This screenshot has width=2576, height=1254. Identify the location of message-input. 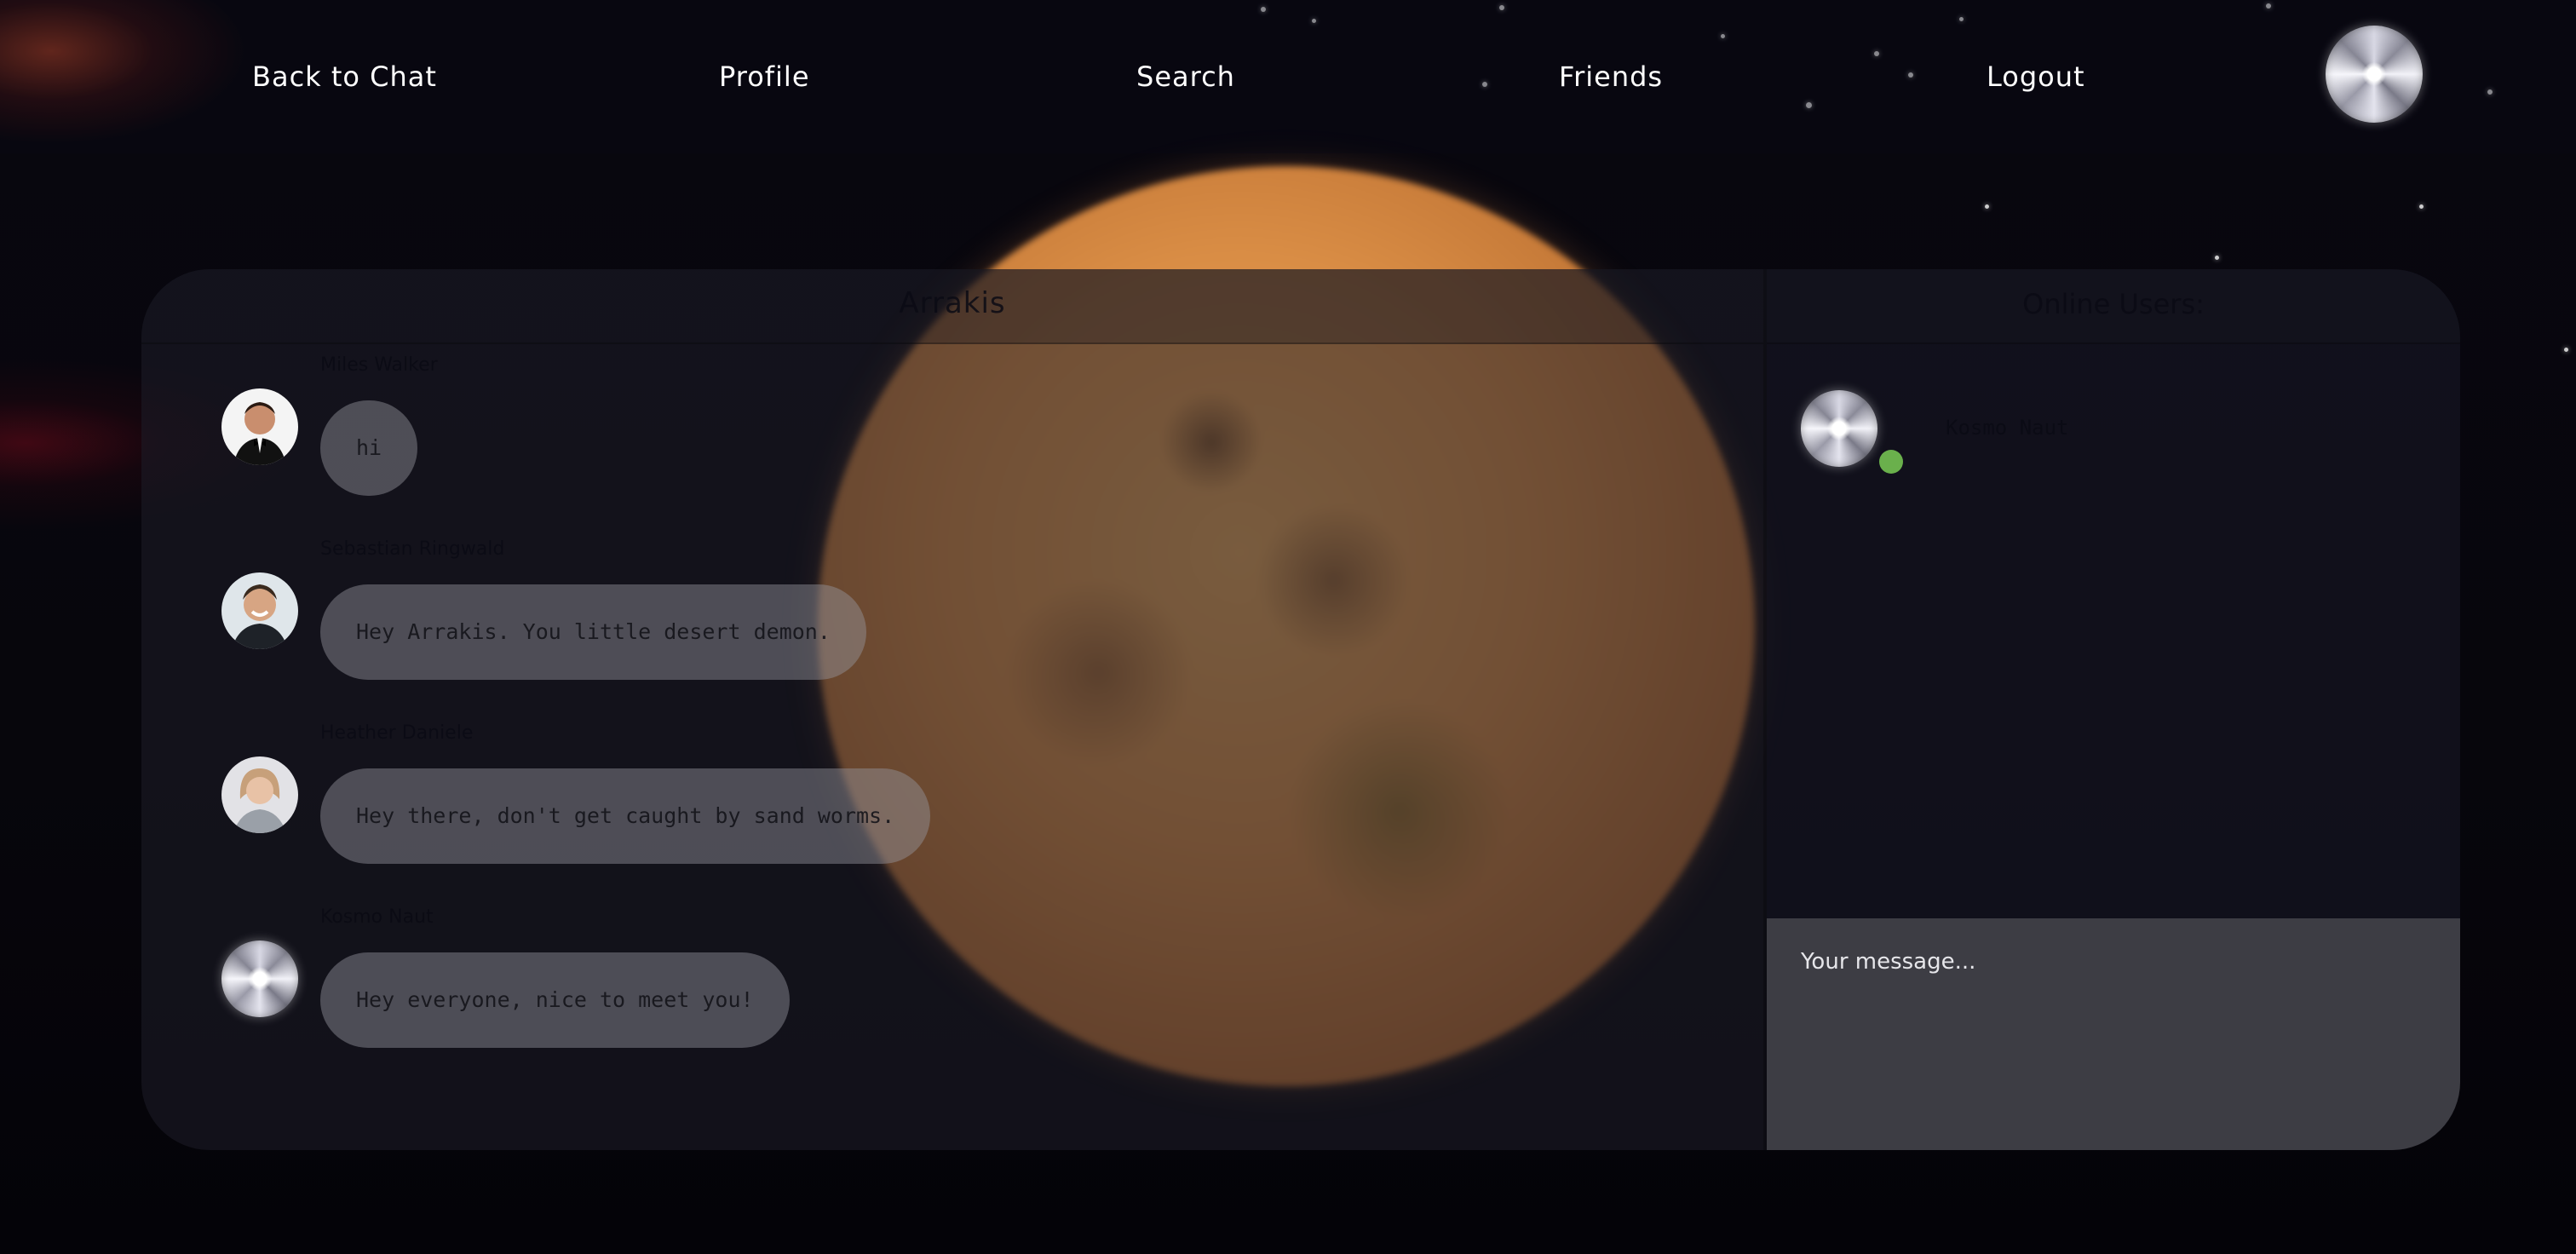
(2113, 1034).